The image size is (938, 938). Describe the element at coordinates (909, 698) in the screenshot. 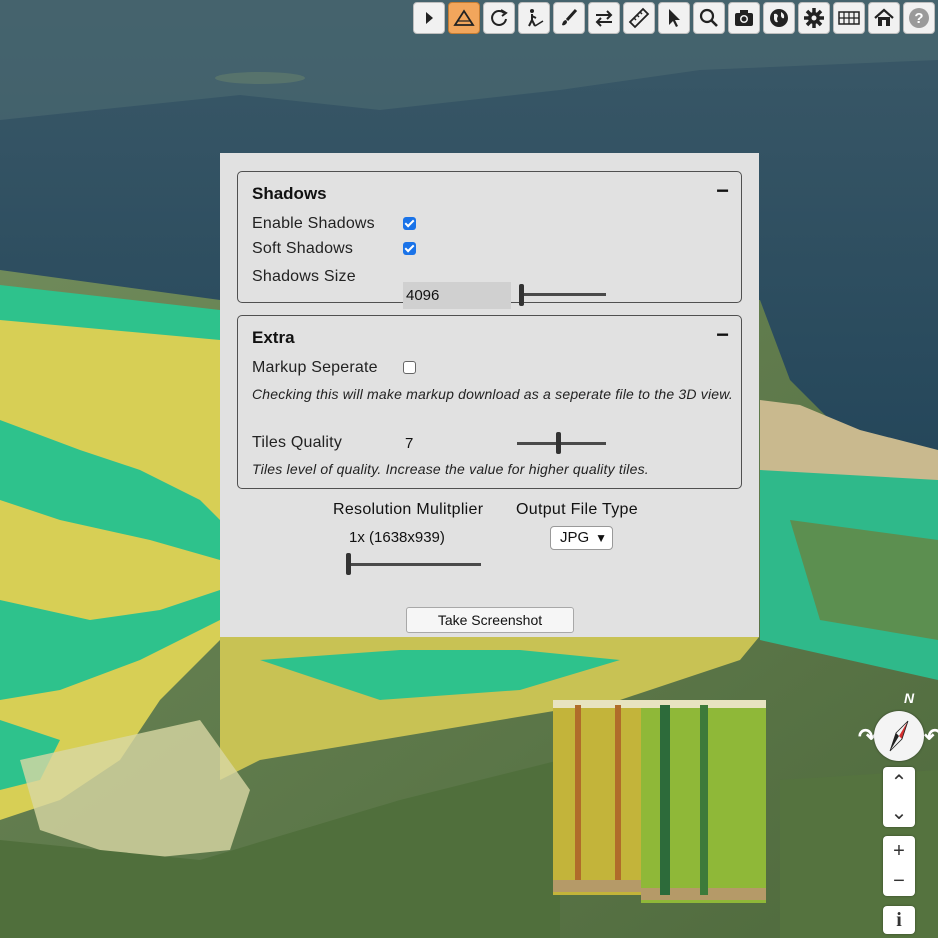

I see `compass-north-label: N` at that location.